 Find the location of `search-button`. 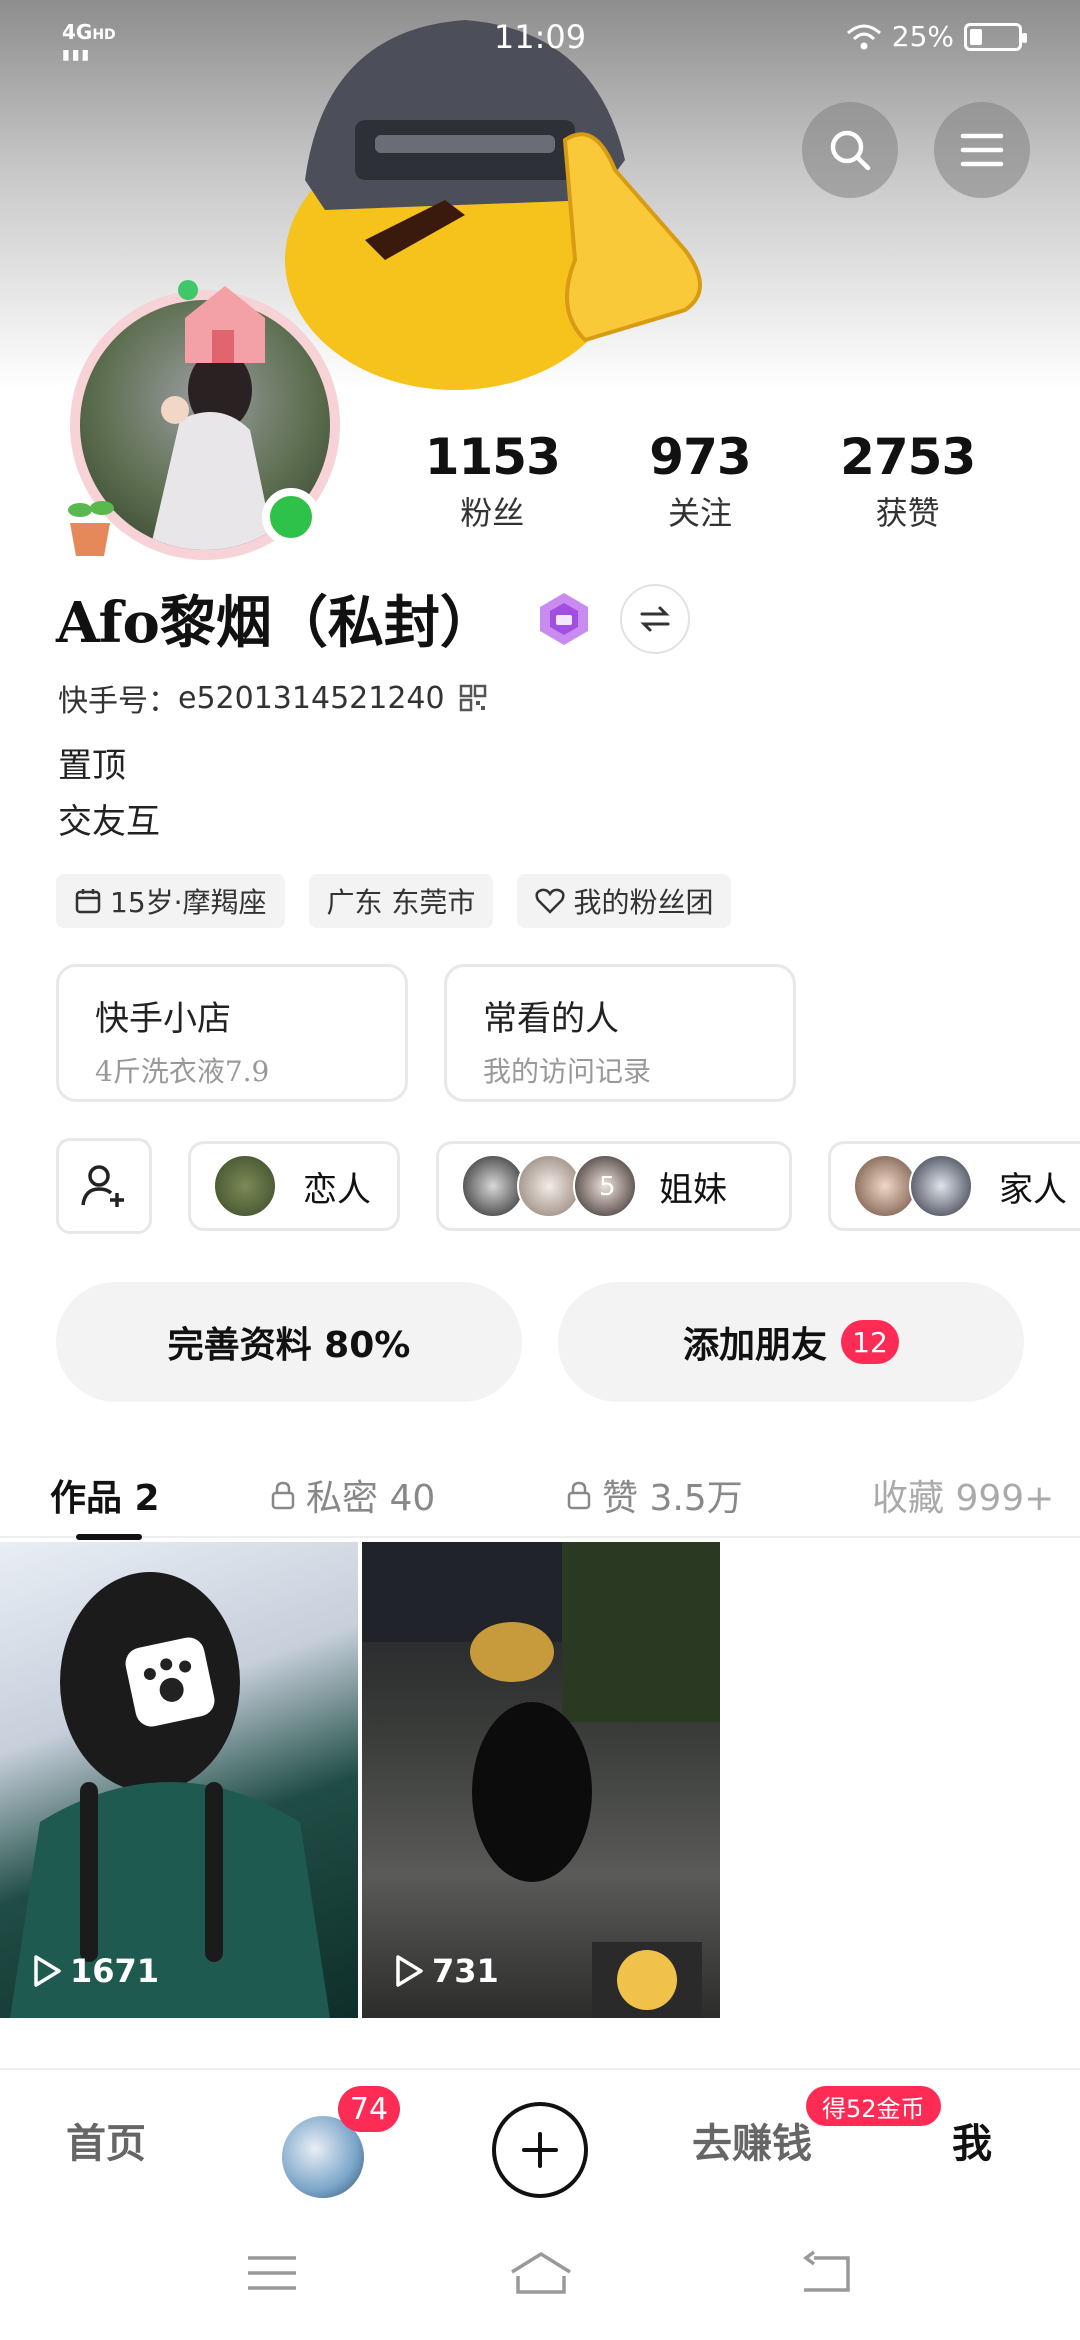

search-button is located at coordinates (850, 150).